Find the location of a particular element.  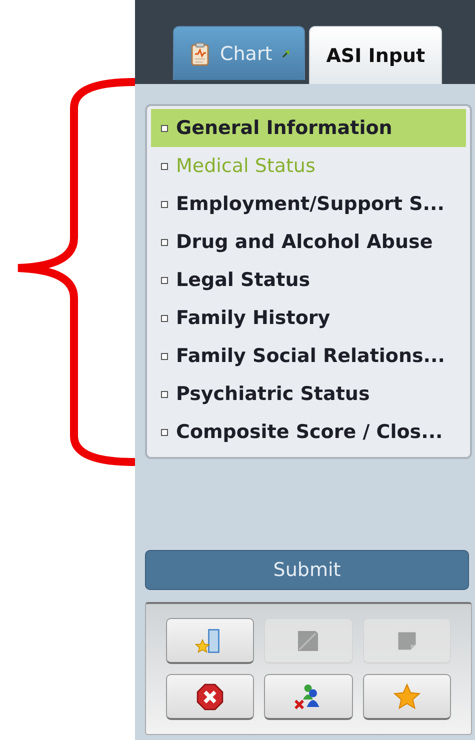

section-link: Drug and Alcohol Abuse is located at coordinates (308, 242).